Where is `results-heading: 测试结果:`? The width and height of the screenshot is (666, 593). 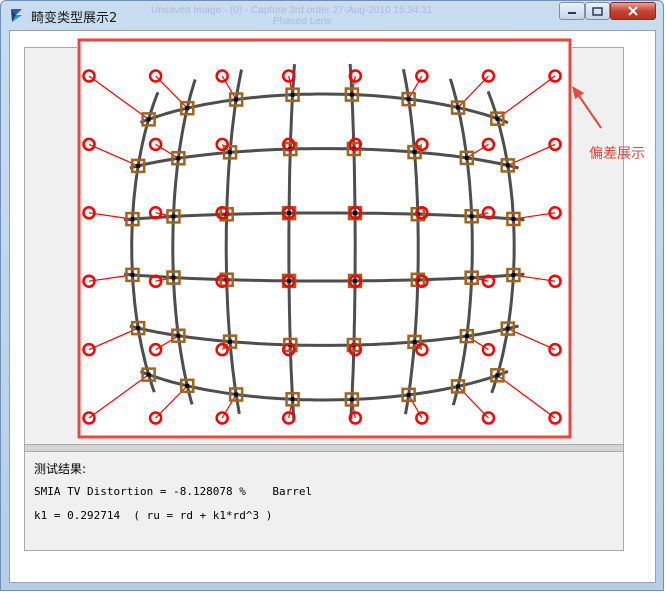
results-heading: 测试结果: is located at coordinates (60, 469).